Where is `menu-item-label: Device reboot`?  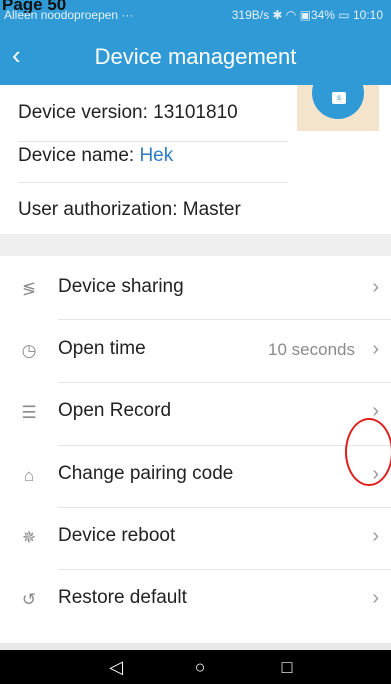
menu-item-label: Device reboot is located at coordinates (117, 535).